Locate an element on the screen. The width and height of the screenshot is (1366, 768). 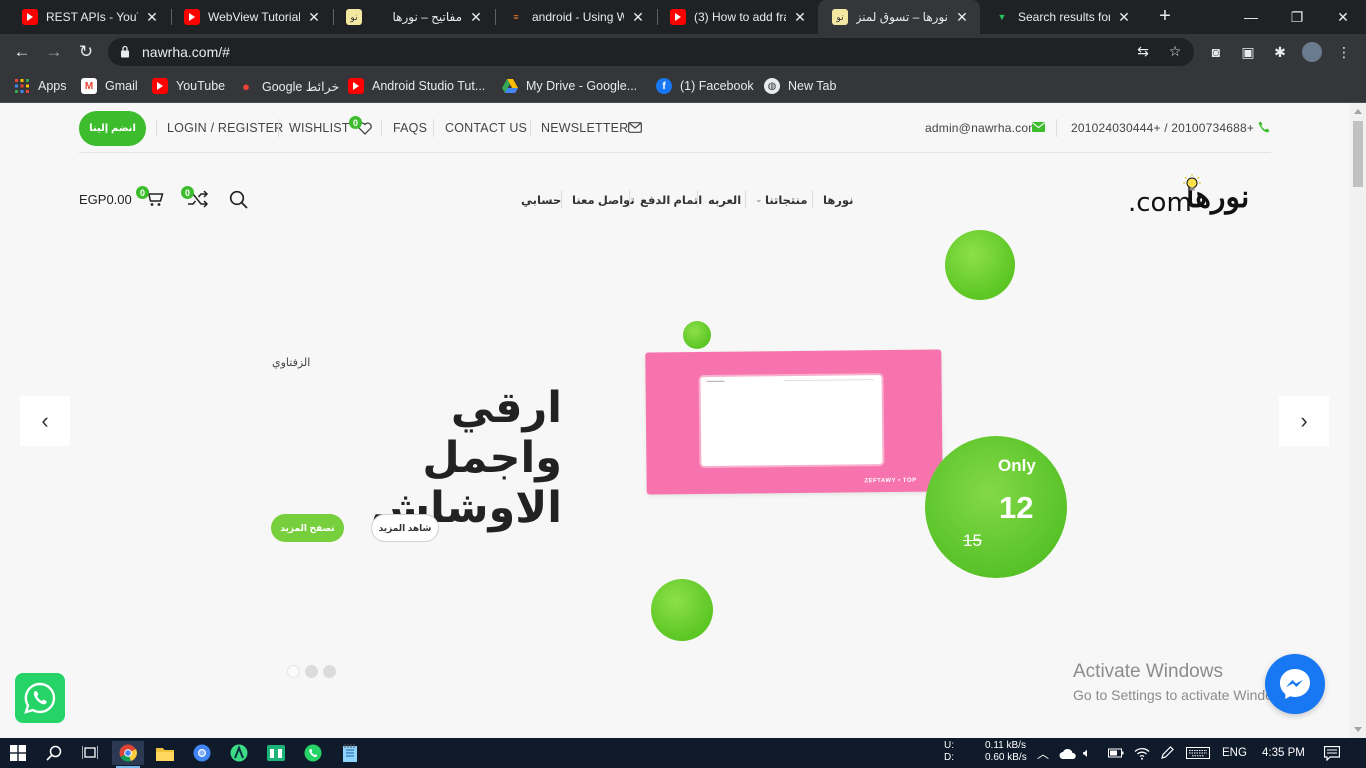
android-studio-icon is located at coordinates (239, 753).